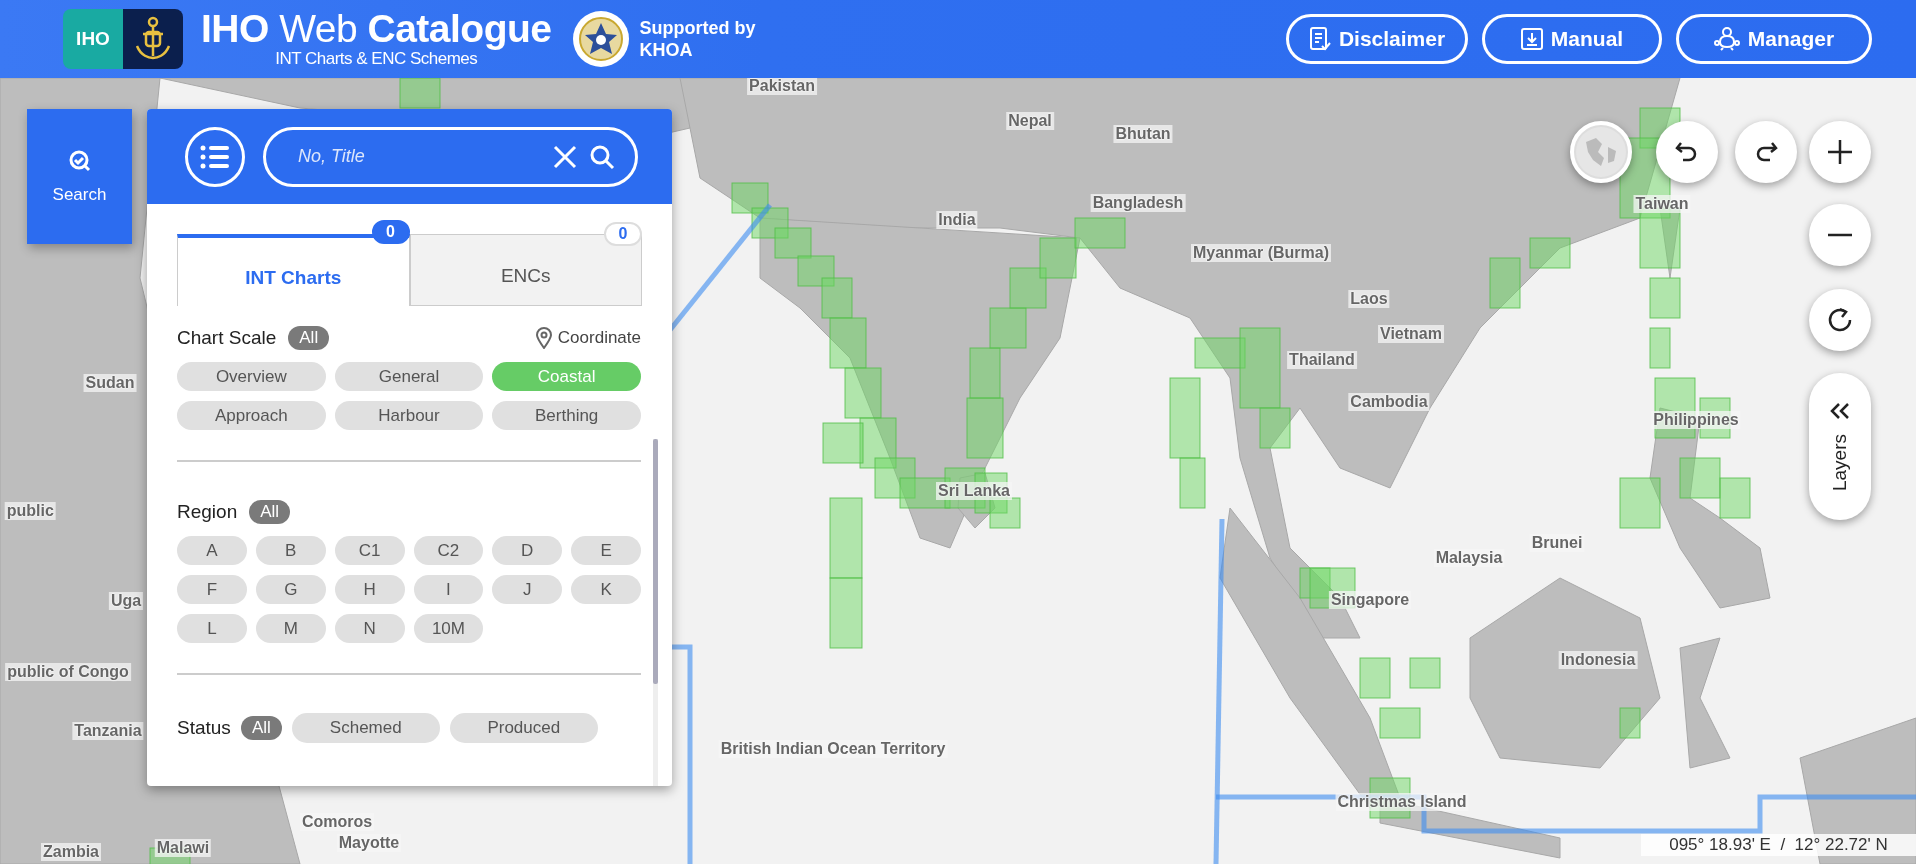 The image size is (1916, 864). Describe the element at coordinates (212, 589) in the screenshot. I see `filter-chip: F` at that location.